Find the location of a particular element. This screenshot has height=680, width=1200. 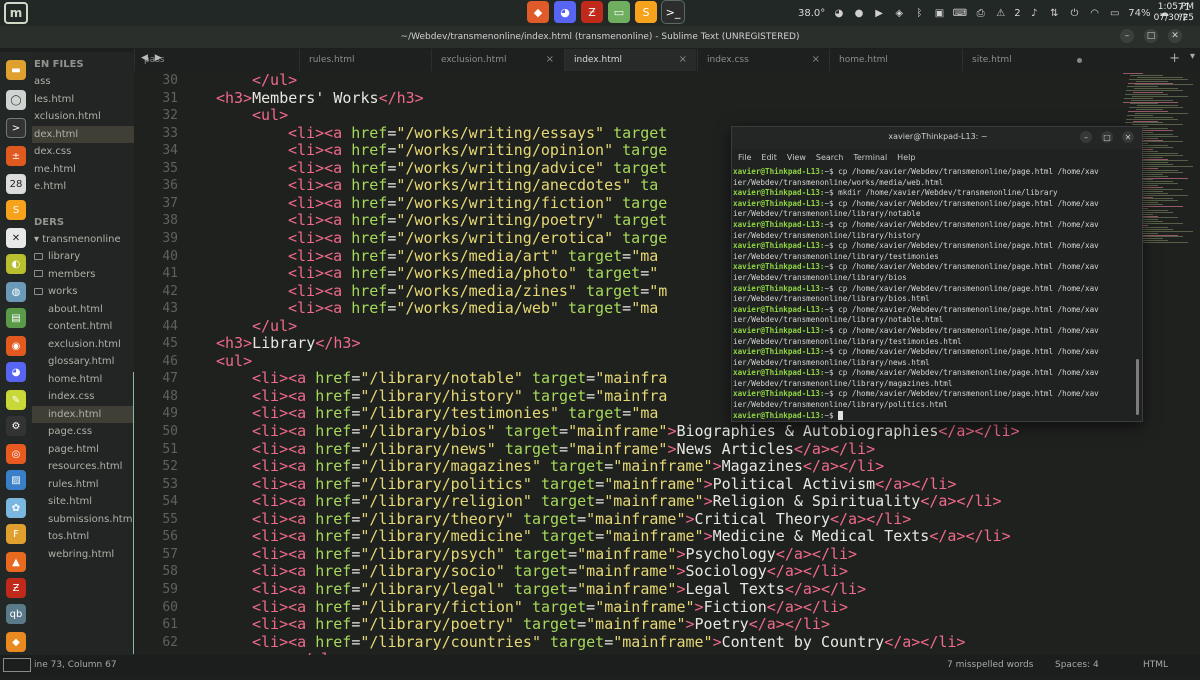

terminal-menu-item: Search is located at coordinates (829, 157).